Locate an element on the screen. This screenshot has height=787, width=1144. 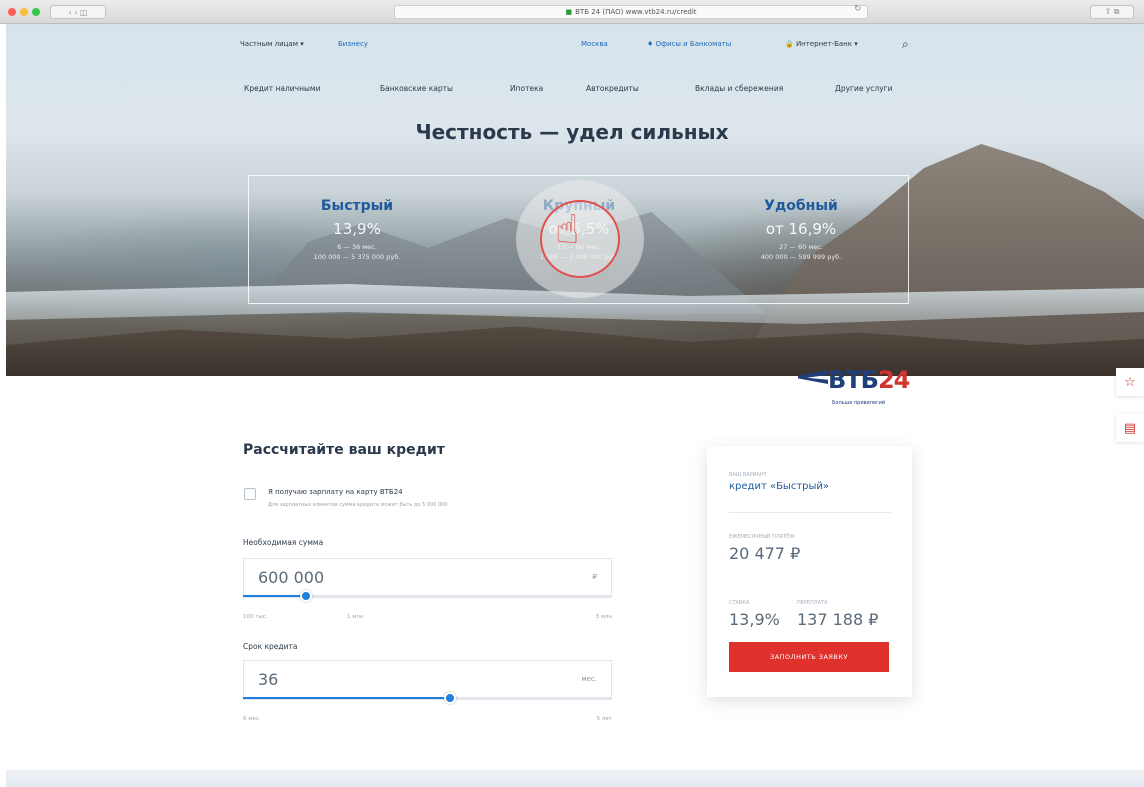
amount-value: 600 000 is located at coordinates (291, 577).